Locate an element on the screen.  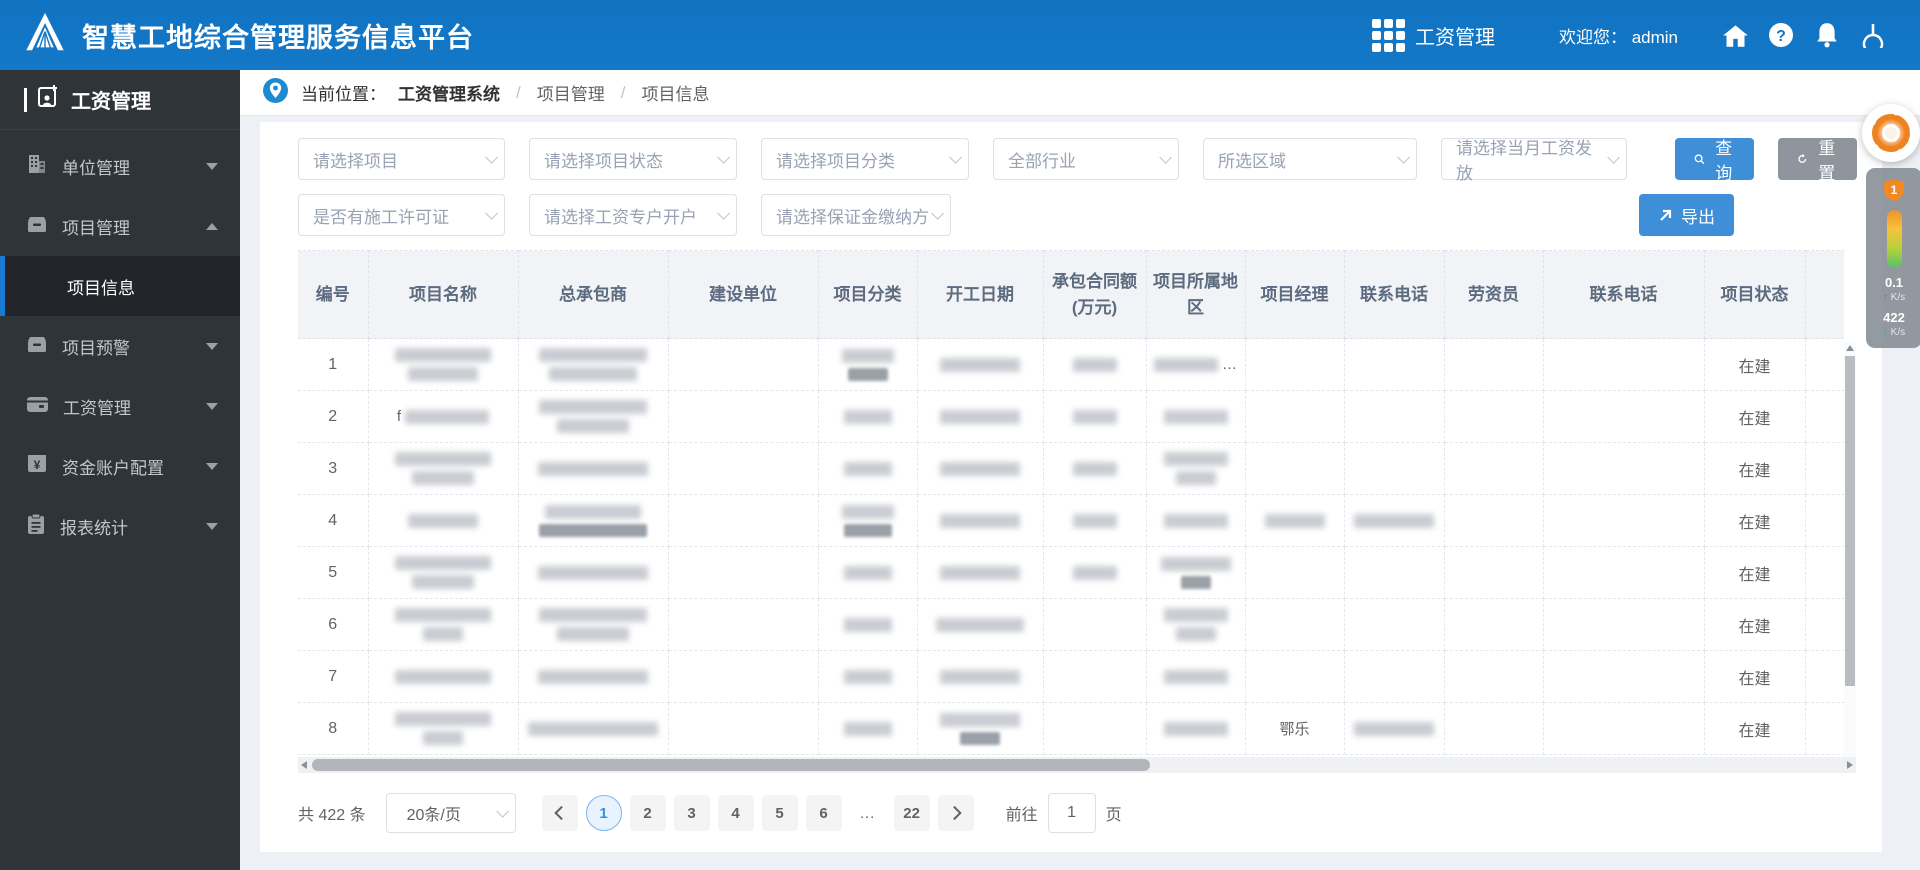
vertical-scroll-thumb is located at coordinates (1850, 521).